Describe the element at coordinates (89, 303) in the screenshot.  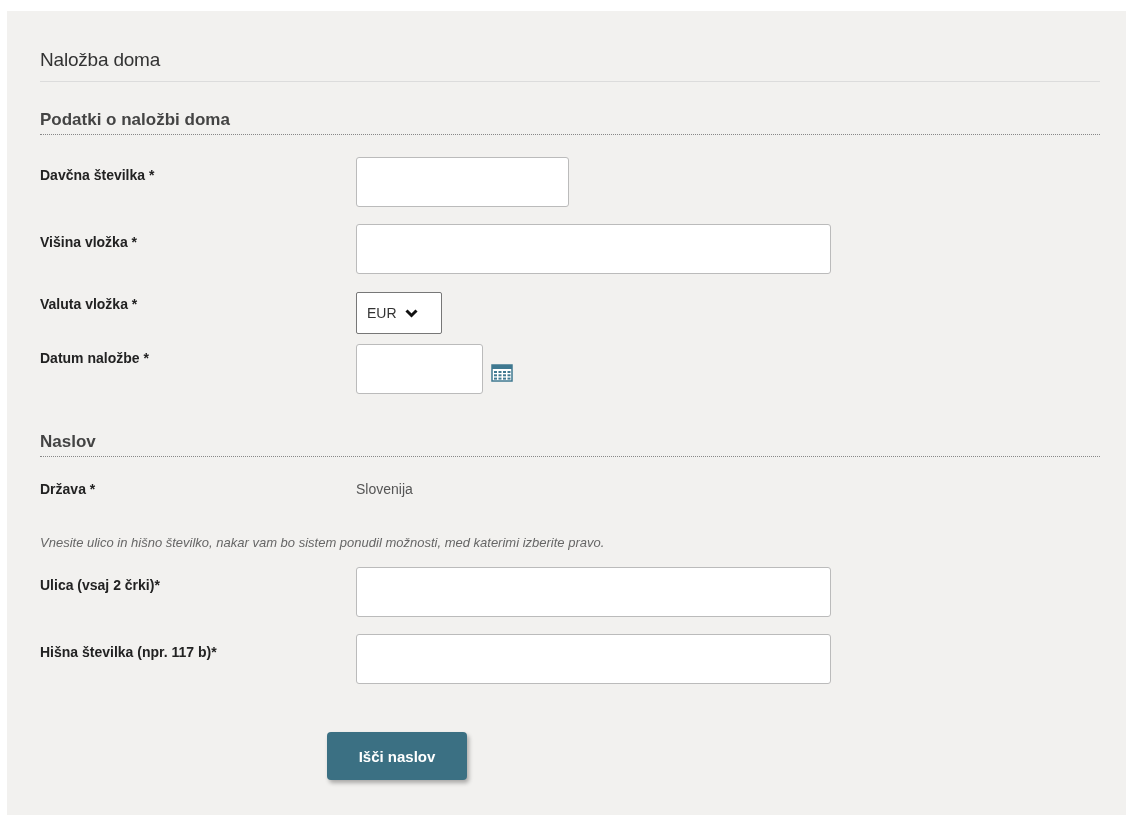
I see `field-label: Valuta vložka *` at that location.